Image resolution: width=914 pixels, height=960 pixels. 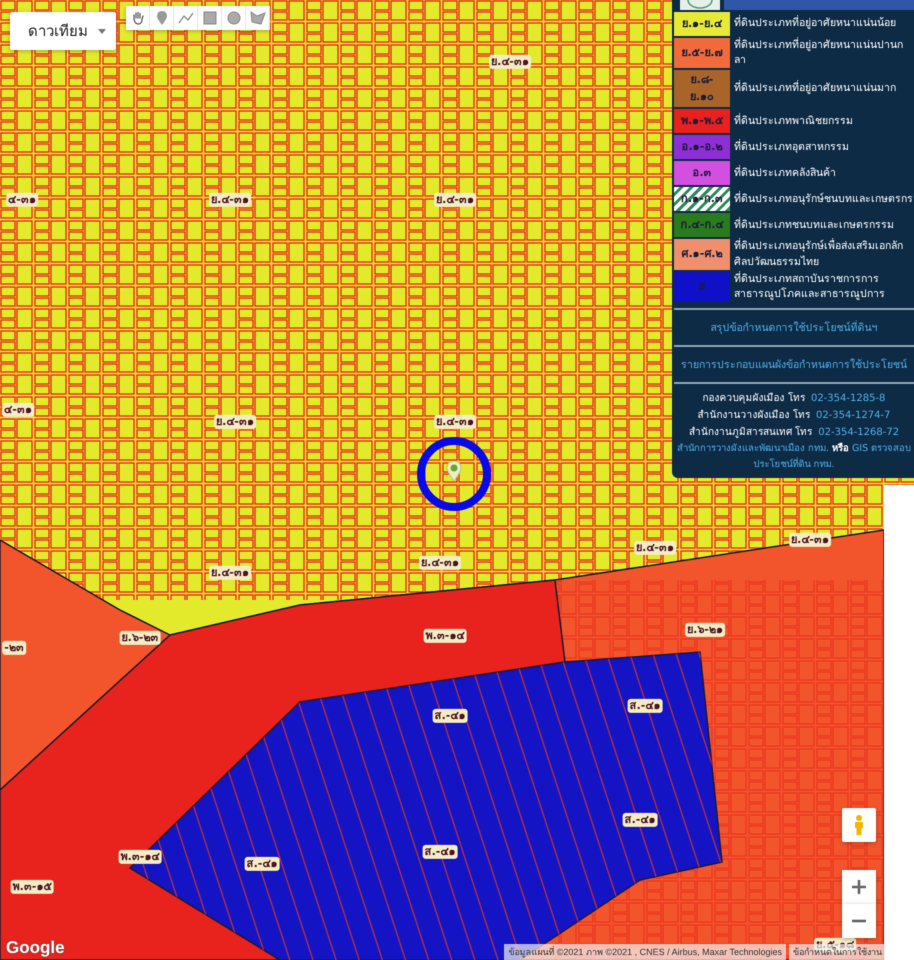 What do you see at coordinates (819, 53) in the screenshot?
I see `legend-description: ที่ดินประเภทที่อยู่อาศัยหนาแน่นปานกลา` at bounding box center [819, 53].